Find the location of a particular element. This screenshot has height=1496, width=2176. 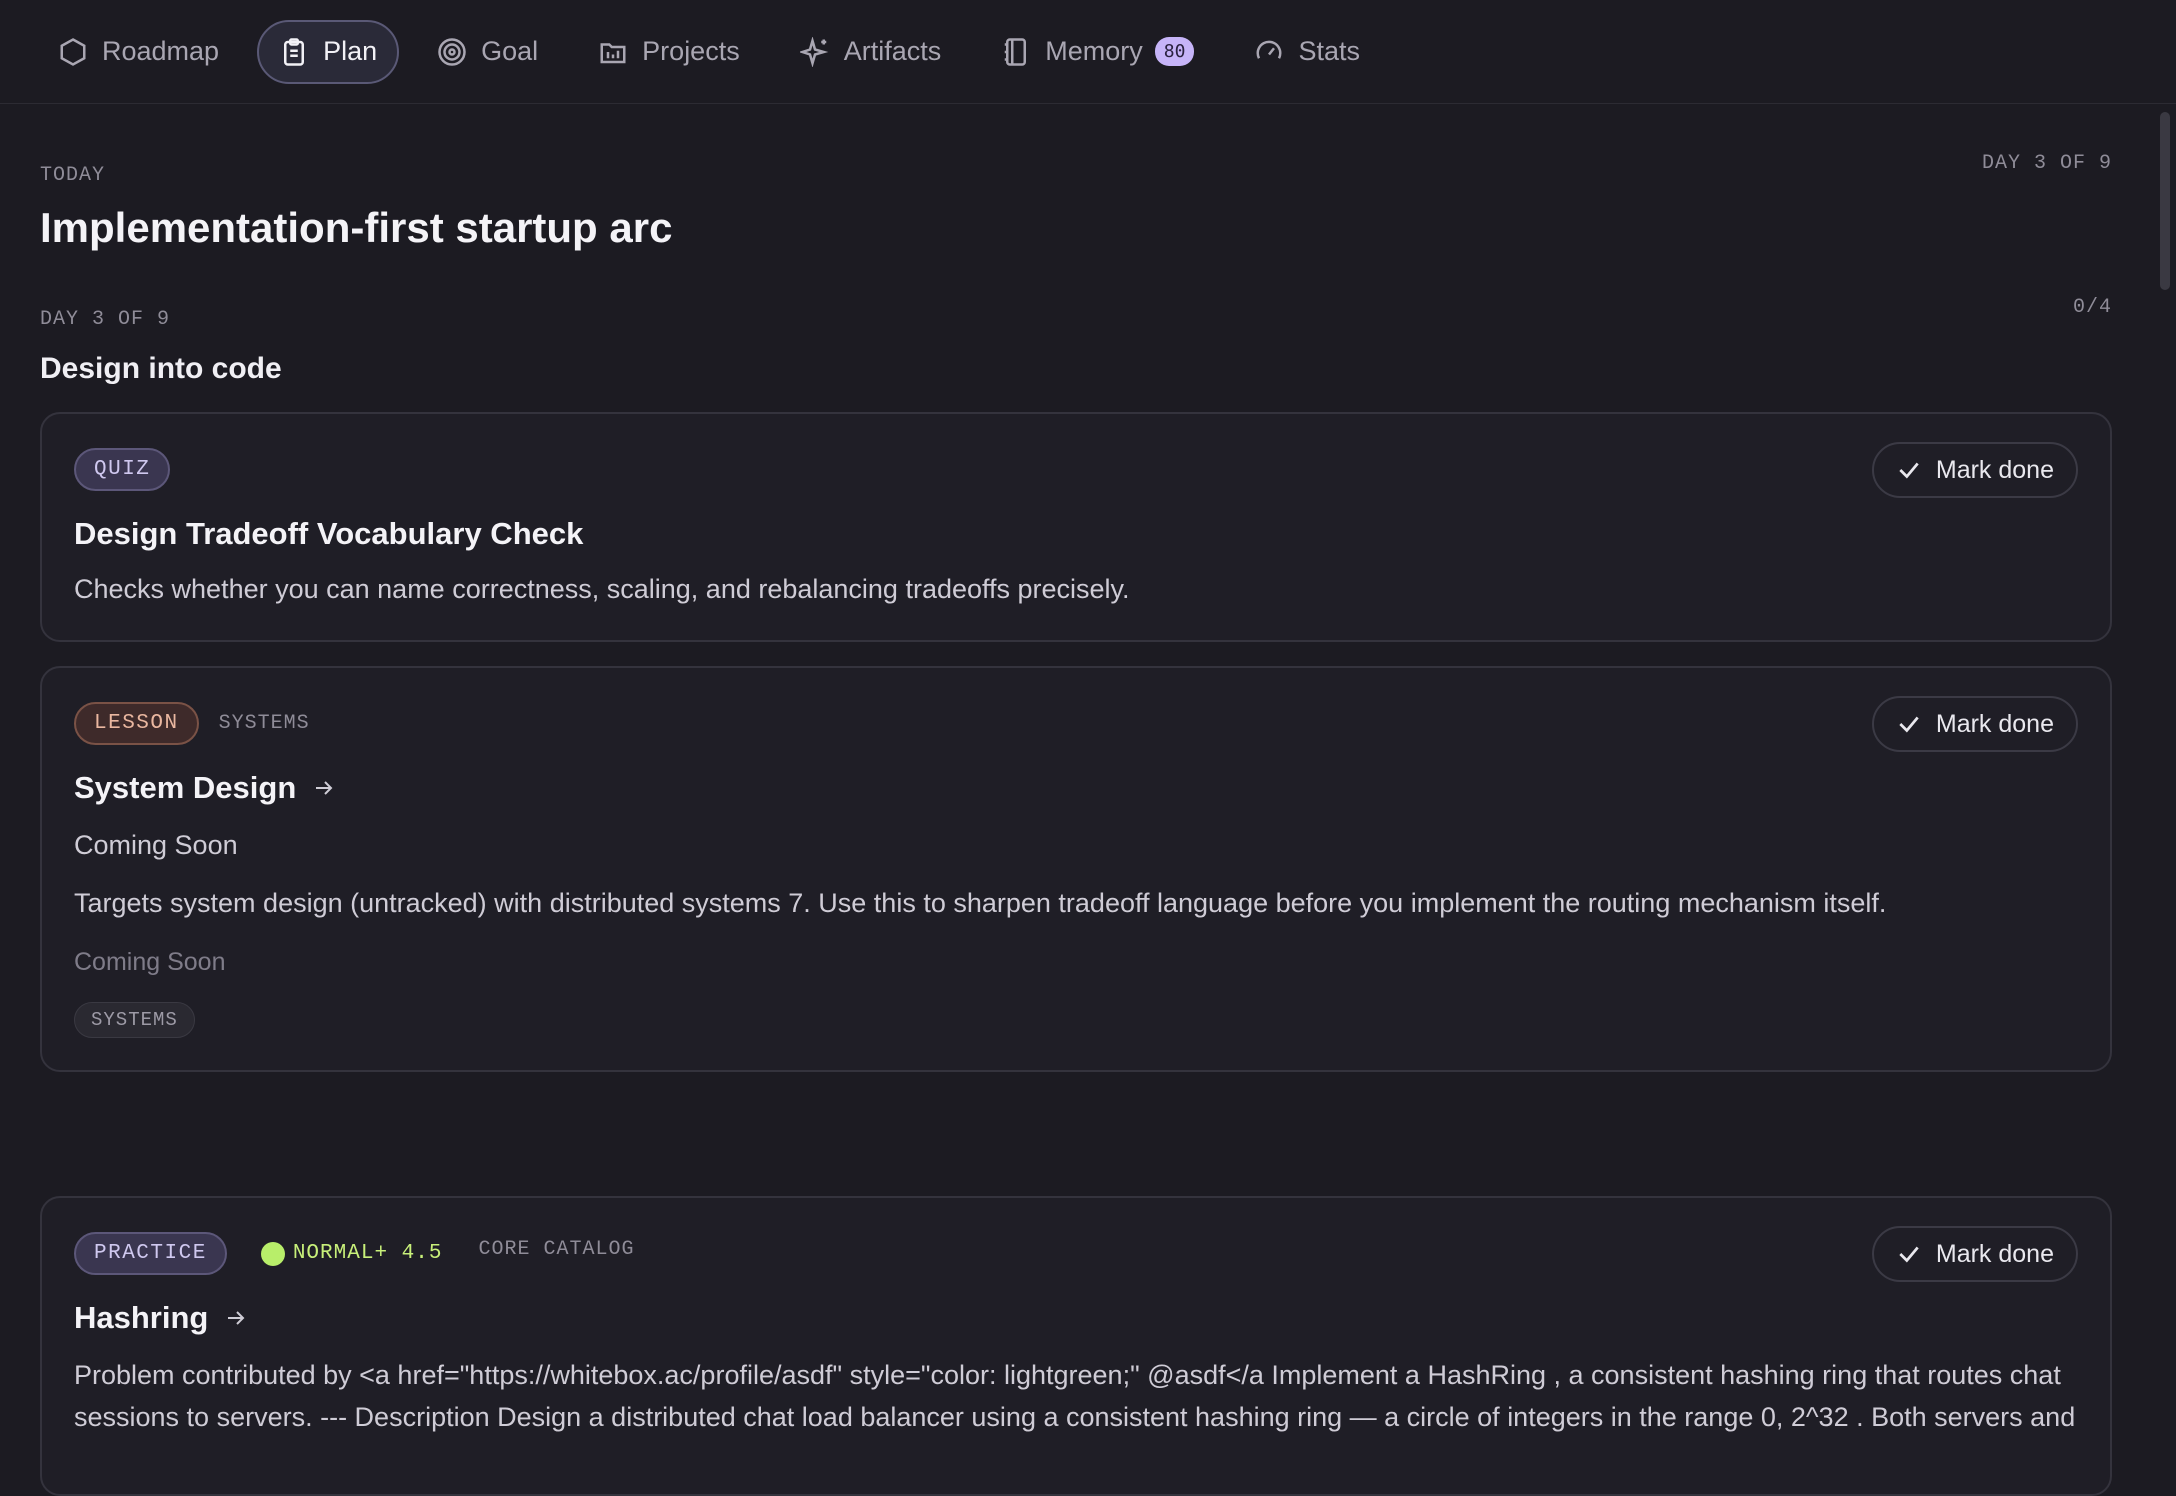

nav-plan: Plan is located at coordinates (328, 51).